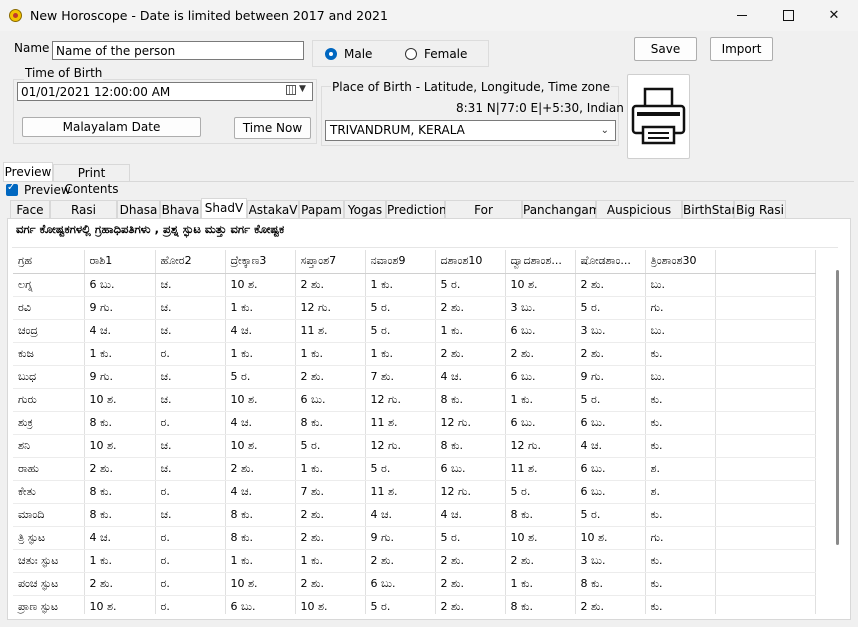 The image size is (858, 627). What do you see at coordinates (331, 54) in the screenshot?
I see `male-radio` at bounding box center [331, 54].